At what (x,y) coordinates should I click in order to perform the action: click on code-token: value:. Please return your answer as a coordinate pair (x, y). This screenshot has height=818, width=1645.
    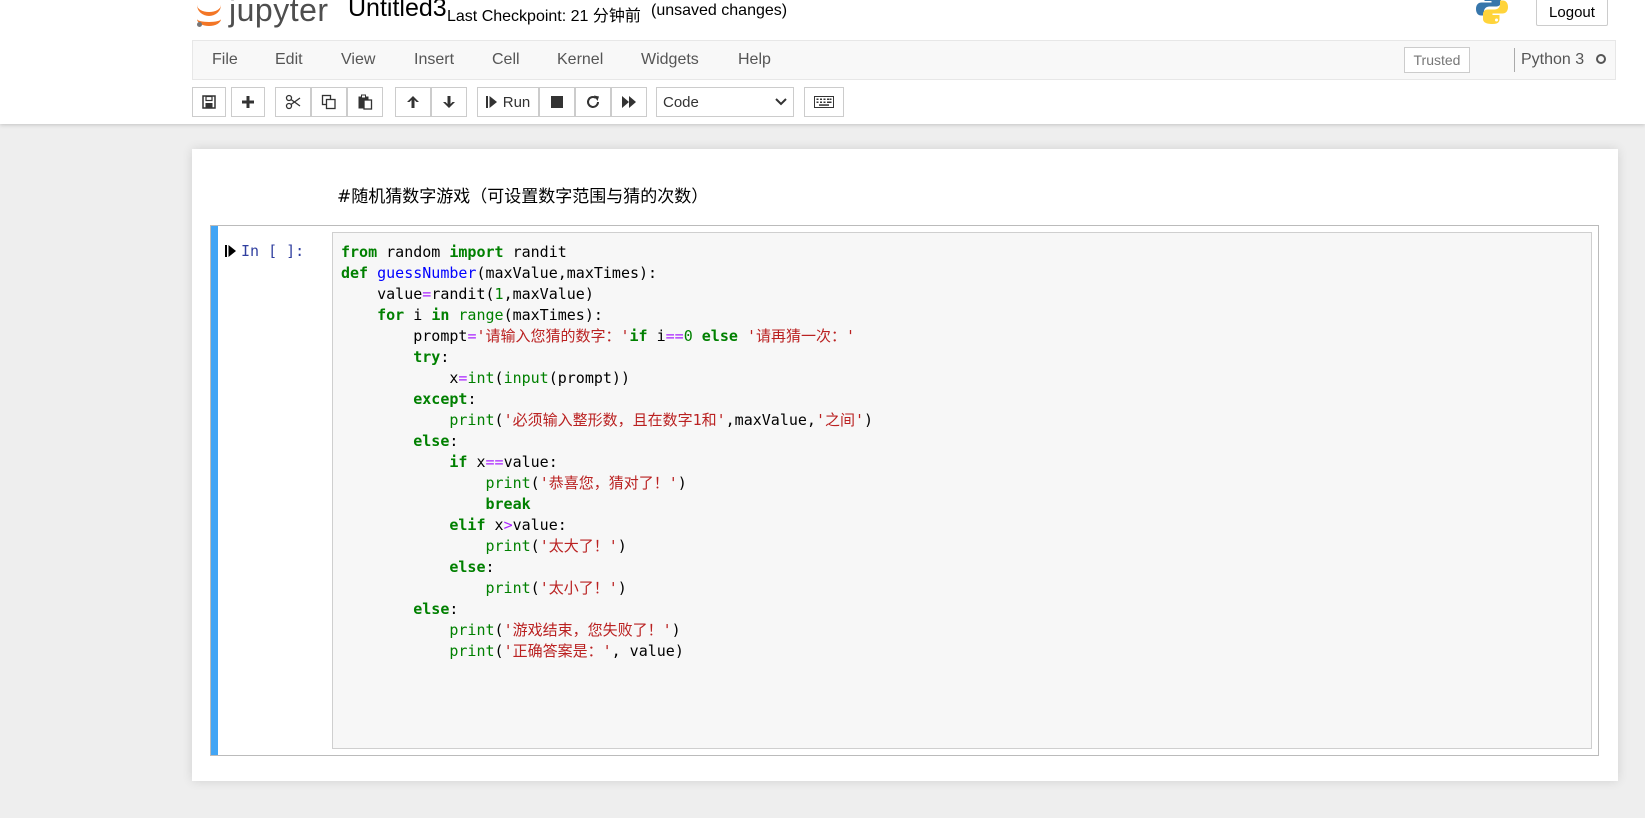
    Looking at the image, I should click on (530, 462).